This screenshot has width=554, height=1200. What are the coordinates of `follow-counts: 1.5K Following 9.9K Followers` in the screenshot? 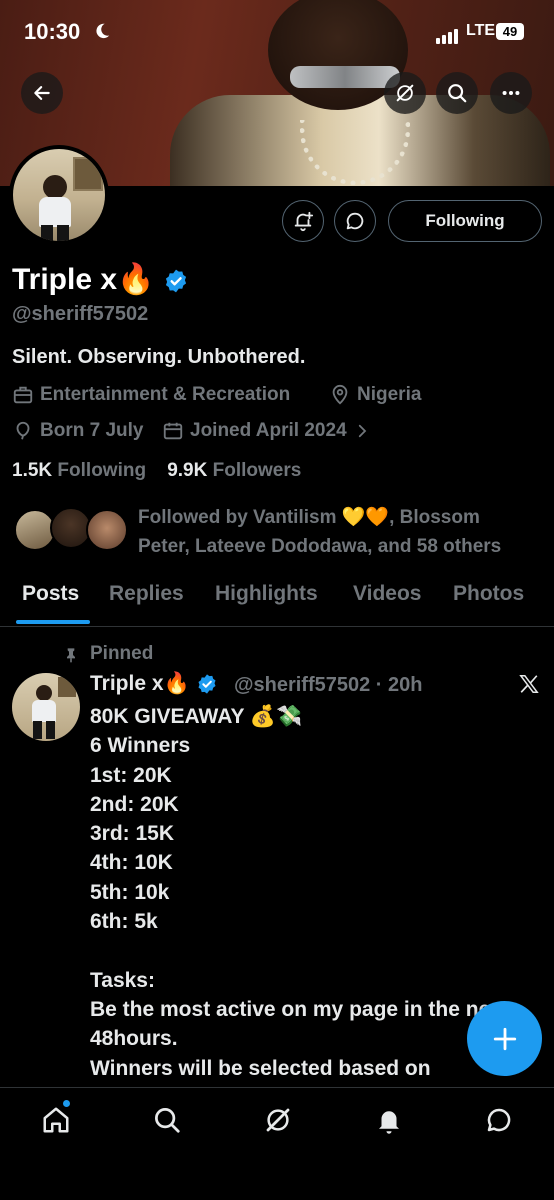 It's located at (156, 471).